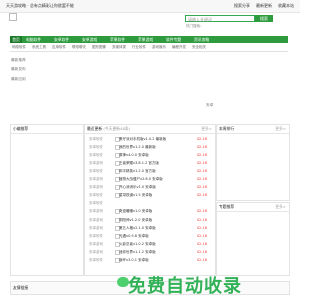 Image resolution: width=320 pixels, height=300 pixels. What do you see at coordinates (19, 47) in the screenshot?
I see `subnav-item: 网络软件` at bounding box center [19, 47].